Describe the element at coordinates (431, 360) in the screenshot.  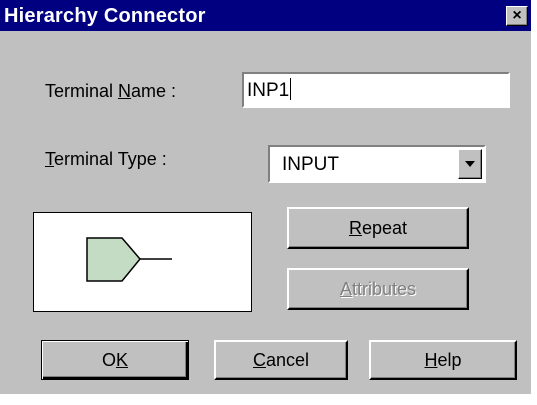
I see `help-accel-key: H` at that location.